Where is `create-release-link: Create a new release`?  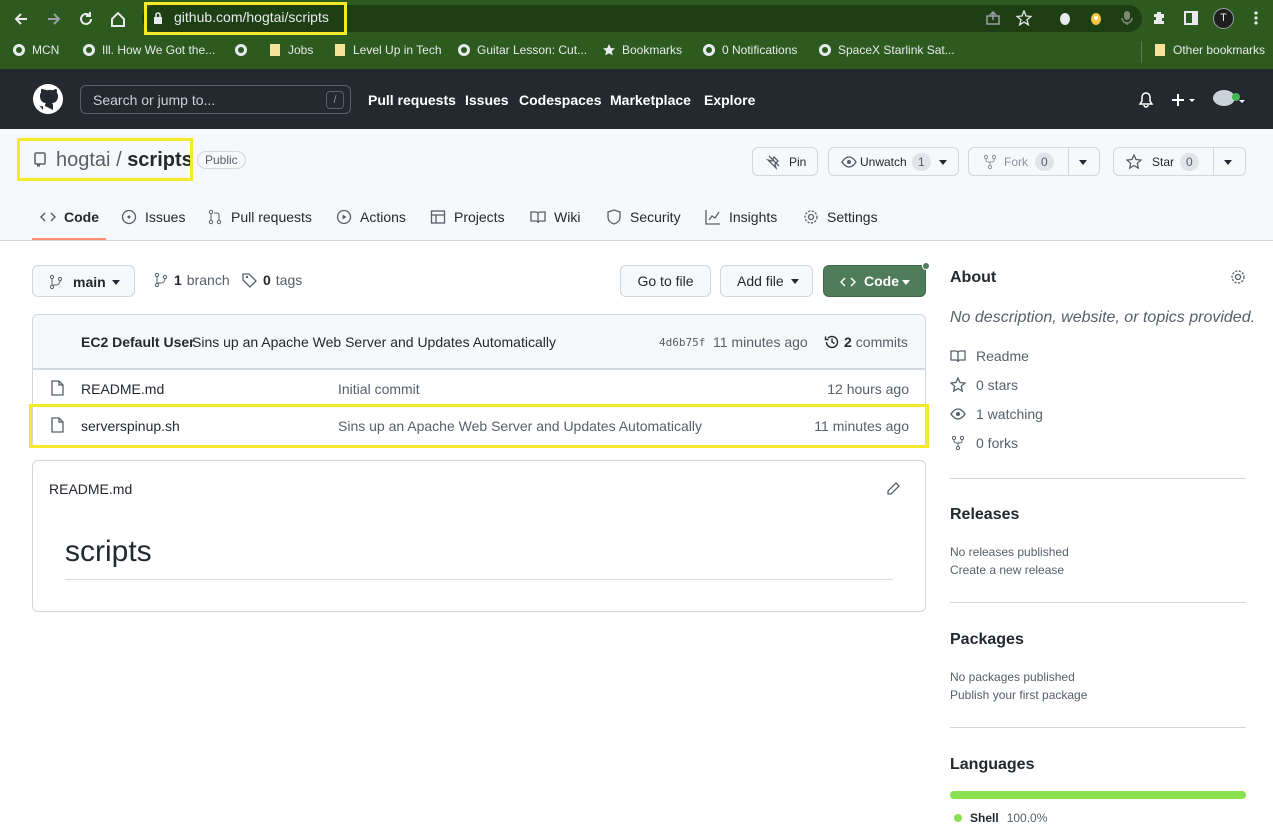
create-release-link: Create a new release is located at coordinates (1007, 570).